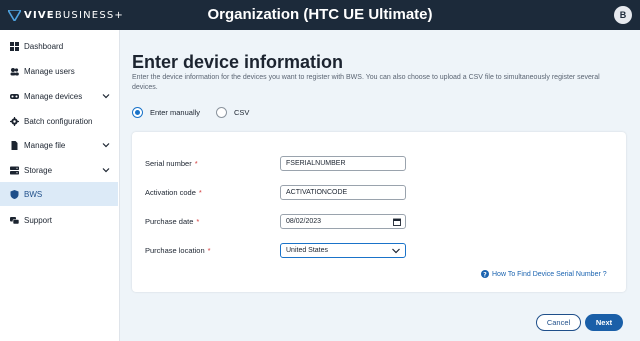 This screenshot has height=341, width=640. Describe the element at coordinates (14, 145) in the screenshot. I see `file-icon` at that location.